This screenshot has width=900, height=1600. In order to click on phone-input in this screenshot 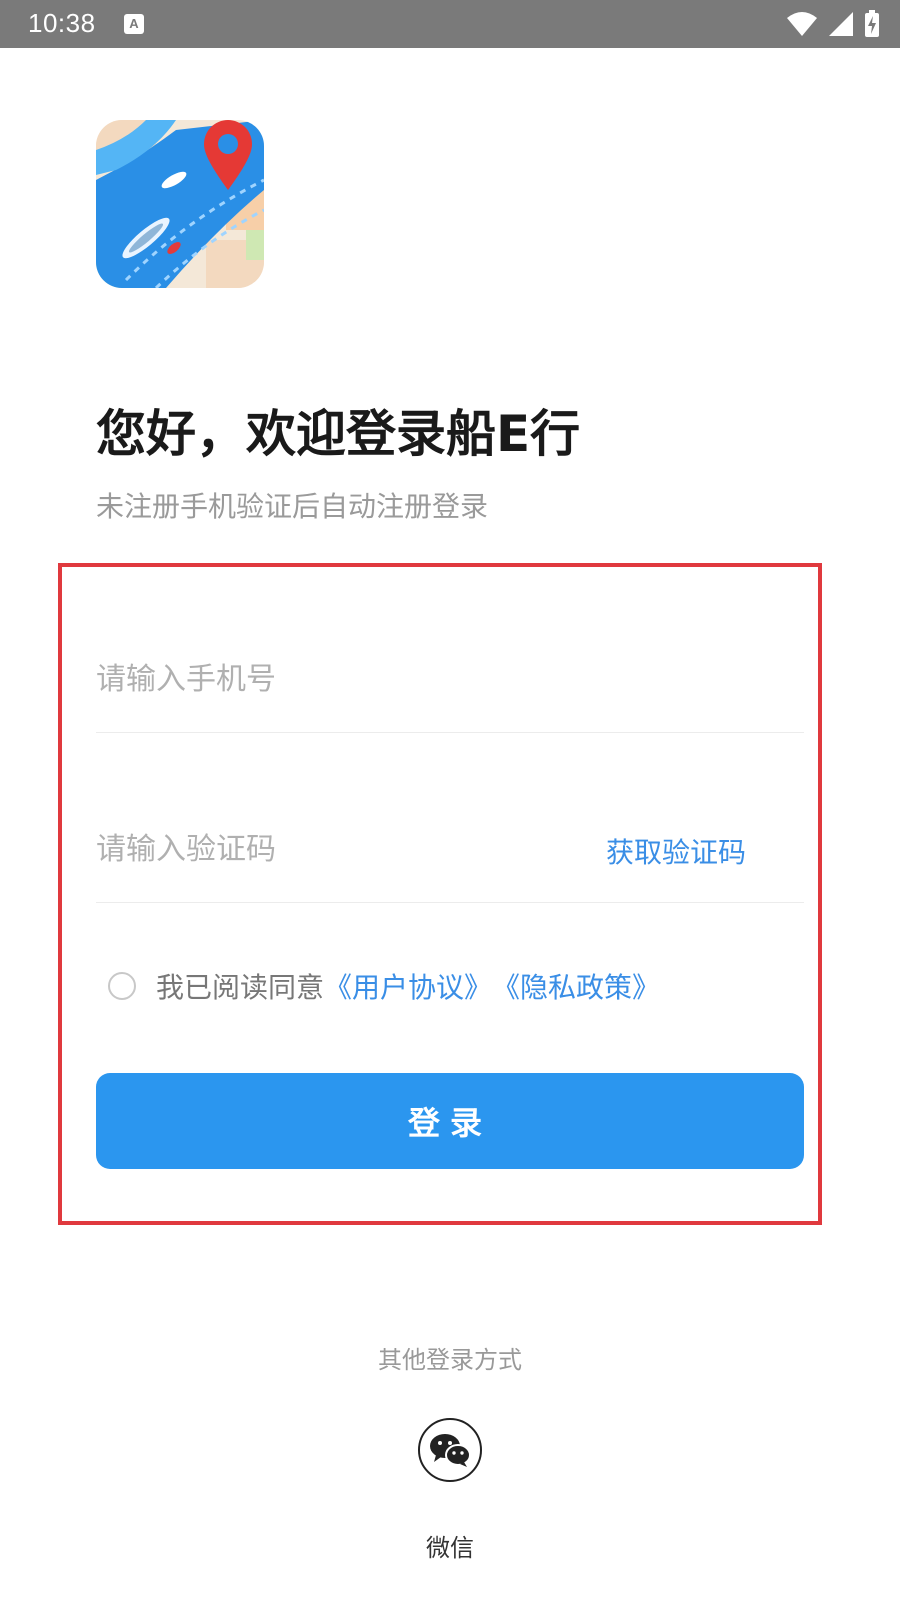, I will do `click(450, 679)`.